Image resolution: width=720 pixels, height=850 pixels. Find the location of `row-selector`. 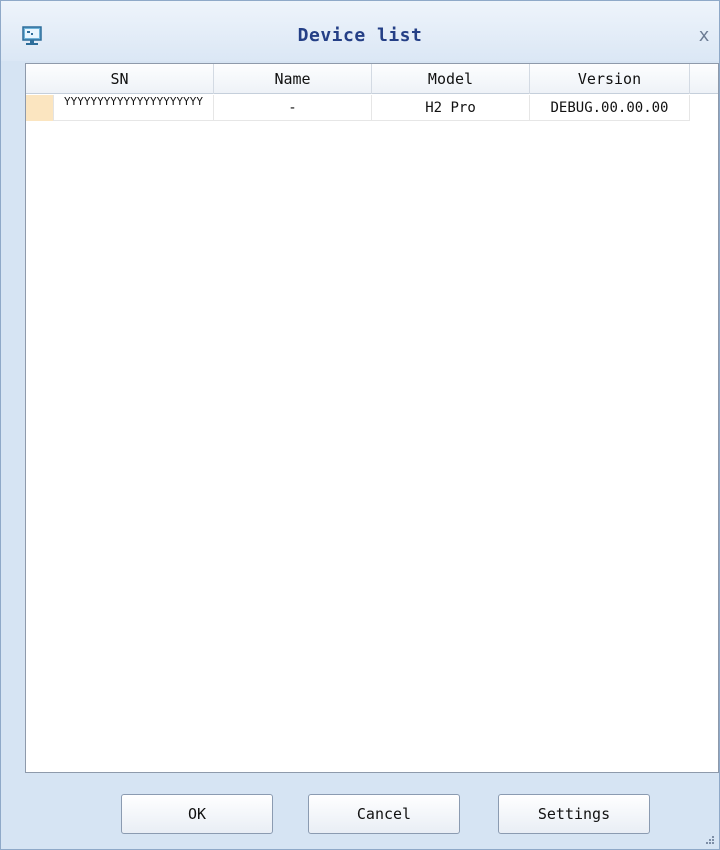

row-selector is located at coordinates (40, 108).